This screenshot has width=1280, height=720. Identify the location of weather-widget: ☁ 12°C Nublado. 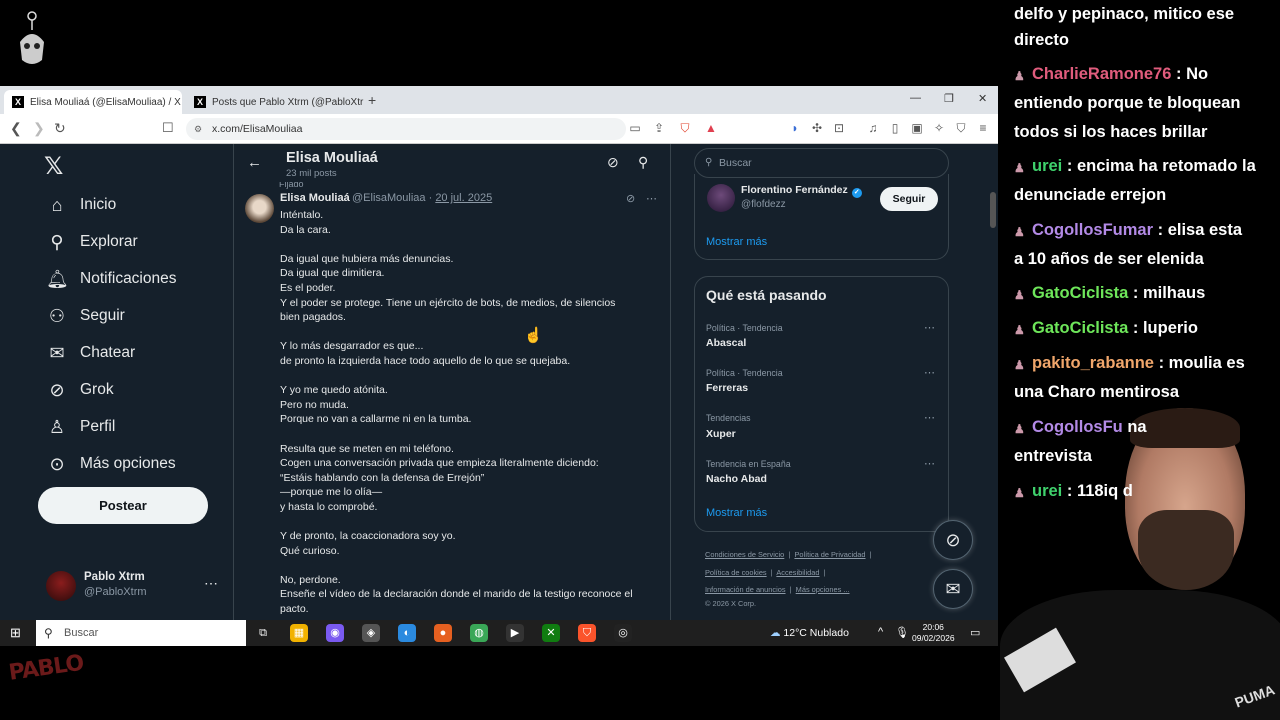
(809, 633).